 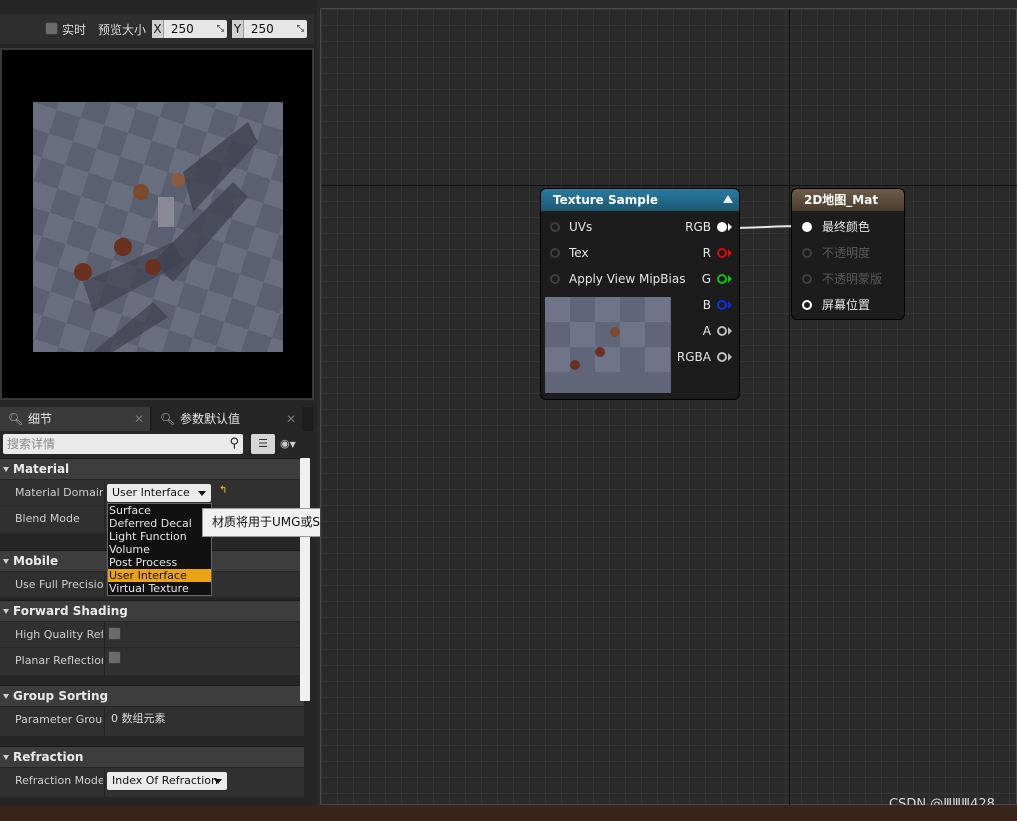 What do you see at coordinates (159, 510) in the screenshot?
I see `dropdown-option: Surface` at bounding box center [159, 510].